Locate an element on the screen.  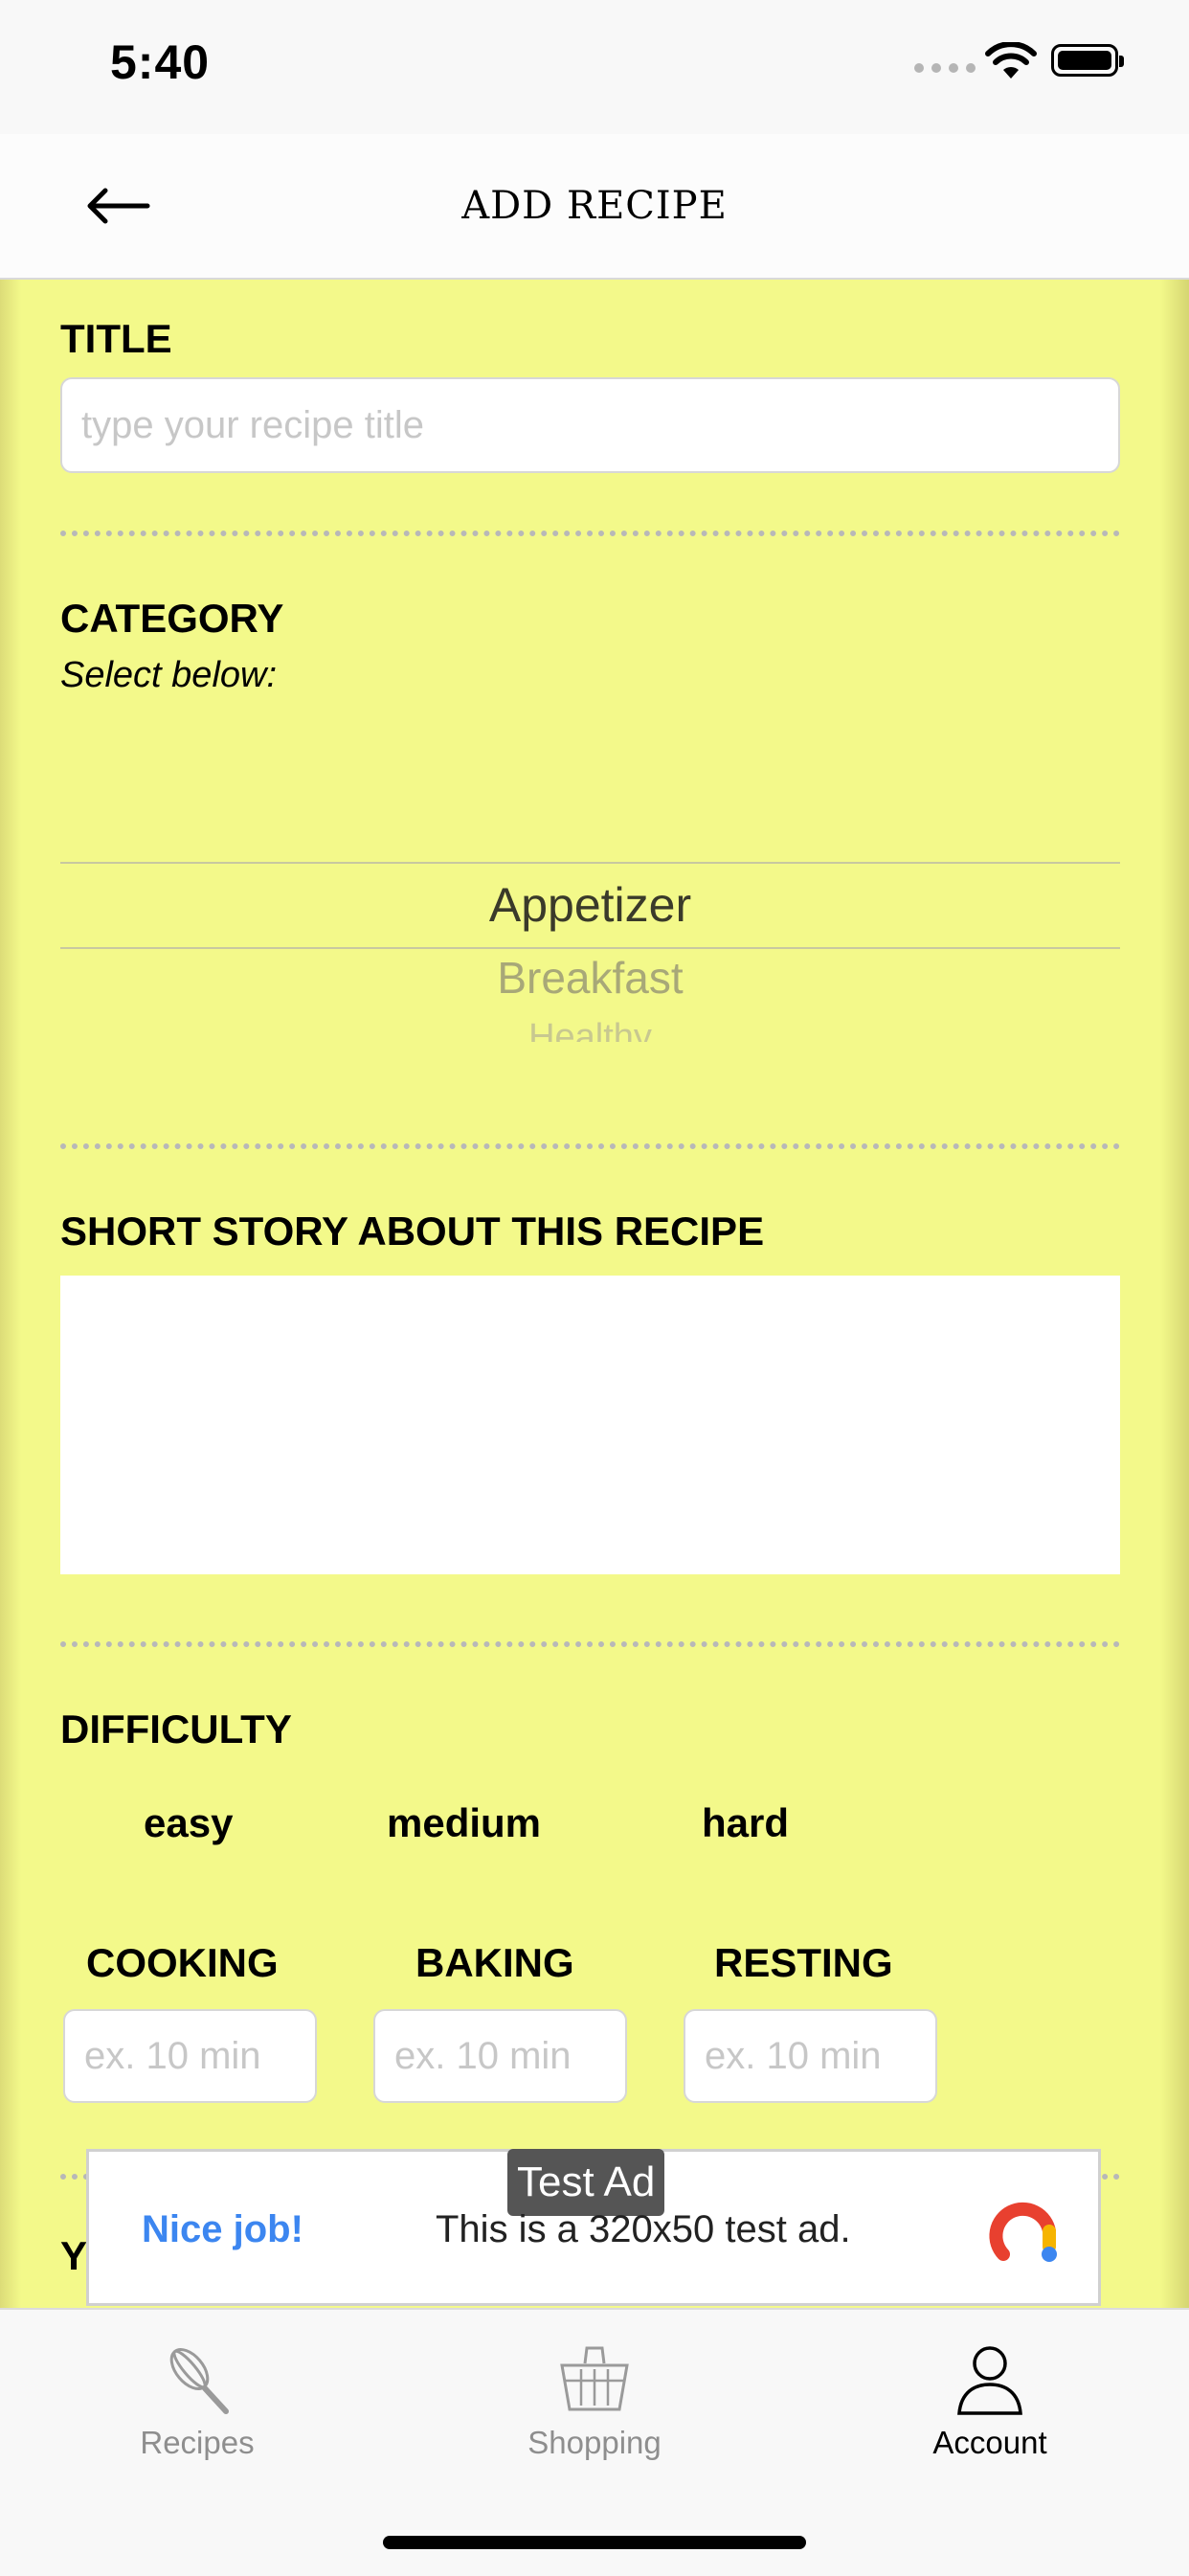
nav-bar: ADD RECIPE is located at coordinates (594, 207).